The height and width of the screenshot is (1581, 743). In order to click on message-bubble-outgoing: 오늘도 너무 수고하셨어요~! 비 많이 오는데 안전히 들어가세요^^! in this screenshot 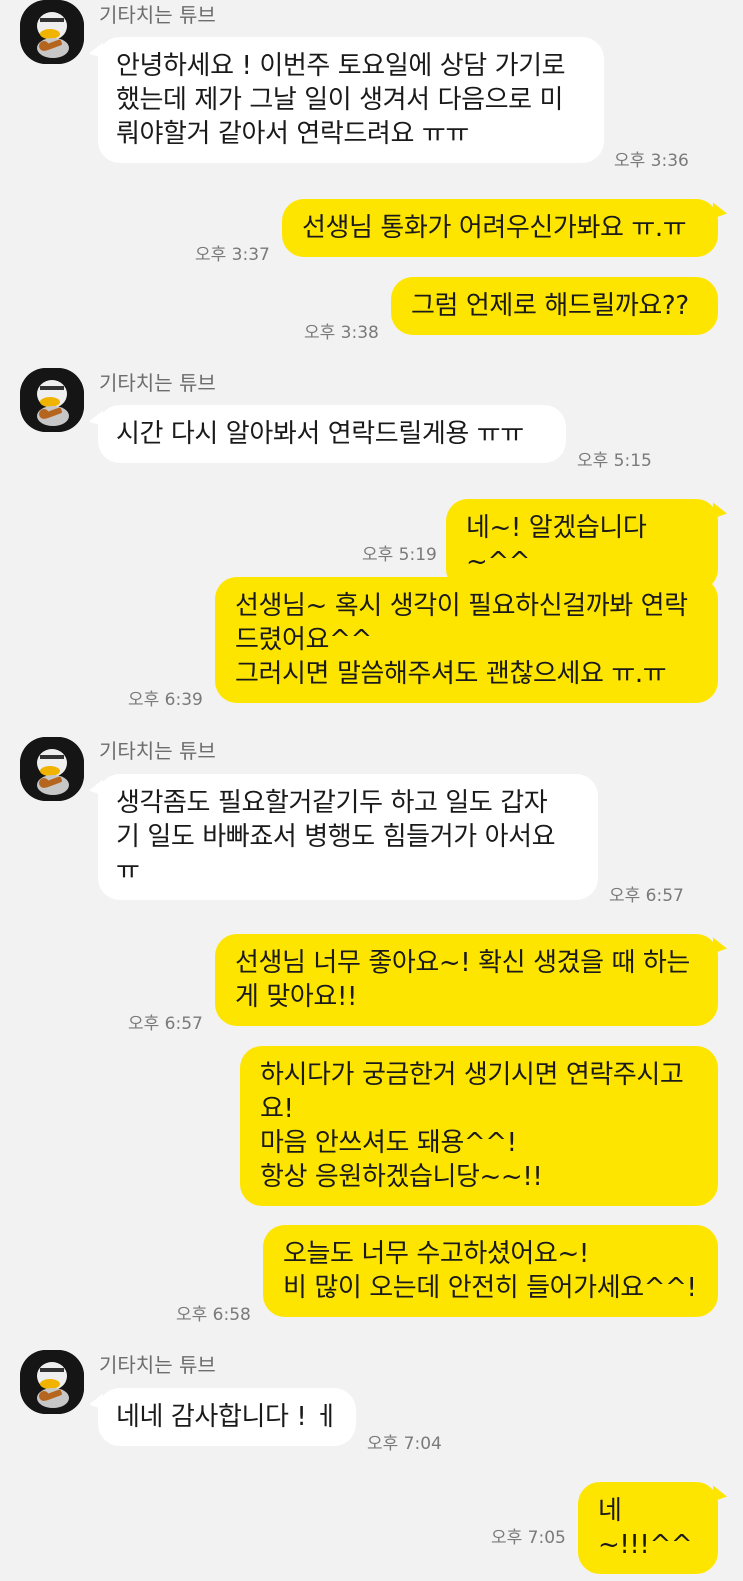, I will do `click(490, 1271)`.